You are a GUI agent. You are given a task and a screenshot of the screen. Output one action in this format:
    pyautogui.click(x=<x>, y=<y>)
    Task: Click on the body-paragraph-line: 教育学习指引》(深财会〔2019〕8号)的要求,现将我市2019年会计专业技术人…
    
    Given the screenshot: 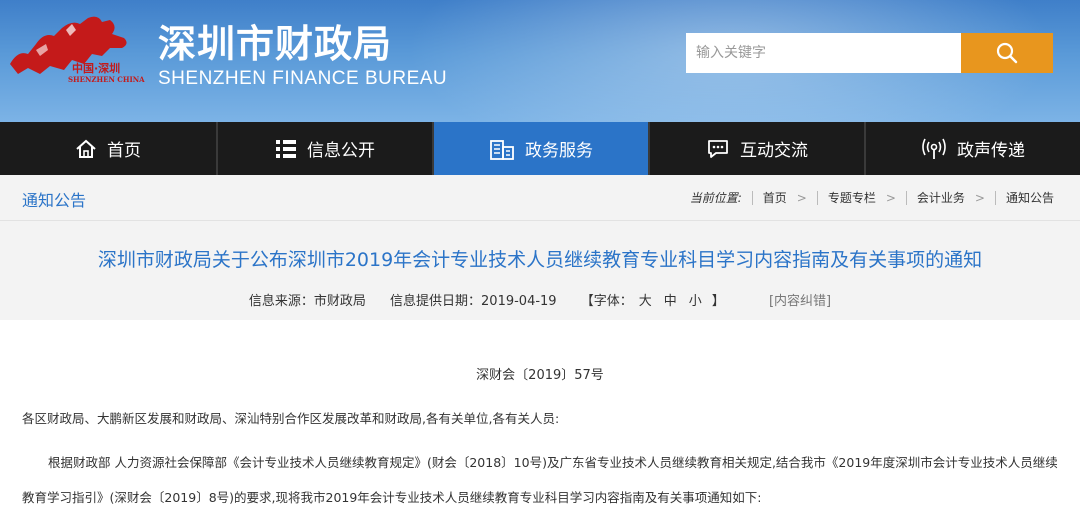 What is the action you would take?
    pyautogui.click(x=392, y=497)
    